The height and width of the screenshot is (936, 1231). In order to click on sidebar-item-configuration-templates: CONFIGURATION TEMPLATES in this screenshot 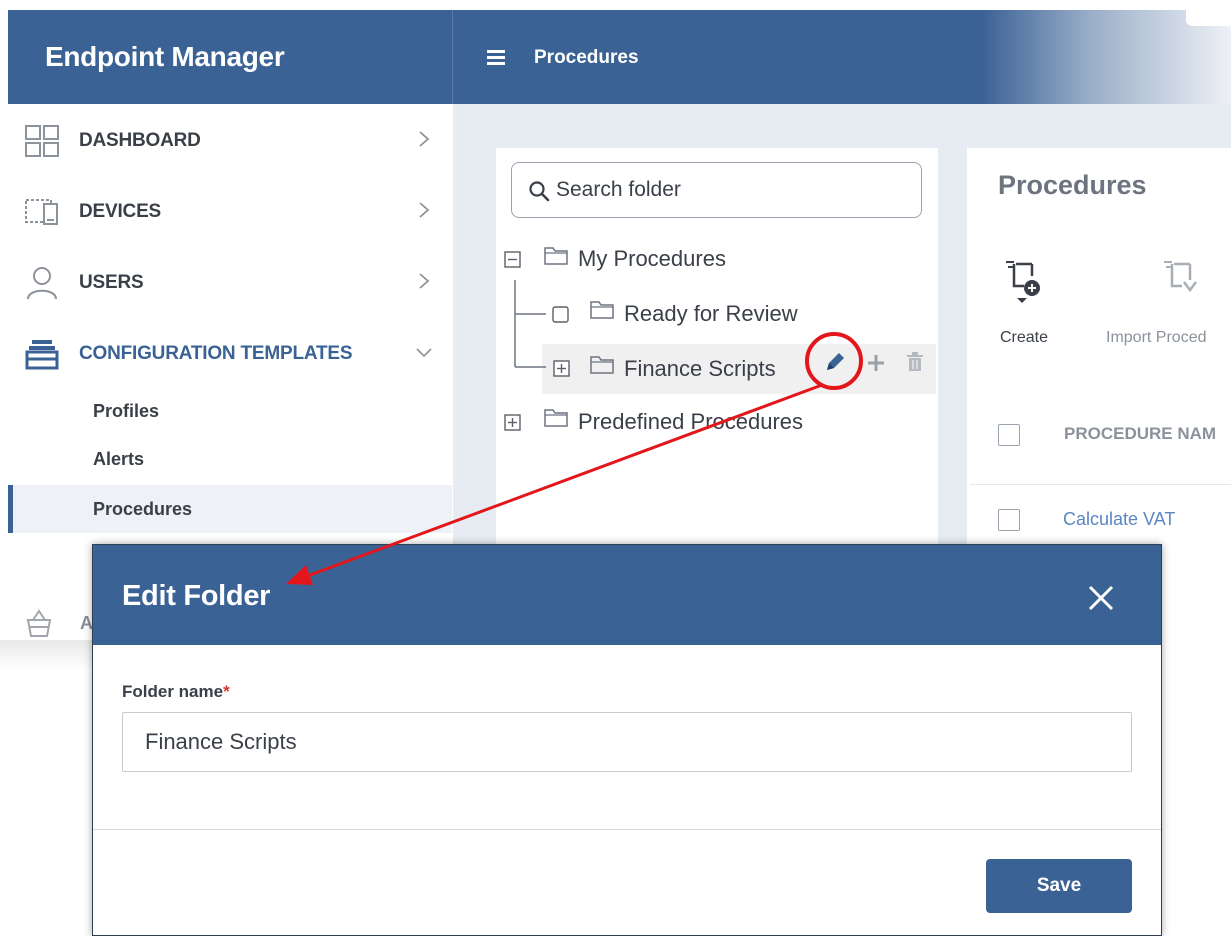, I will do `click(230, 353)`.